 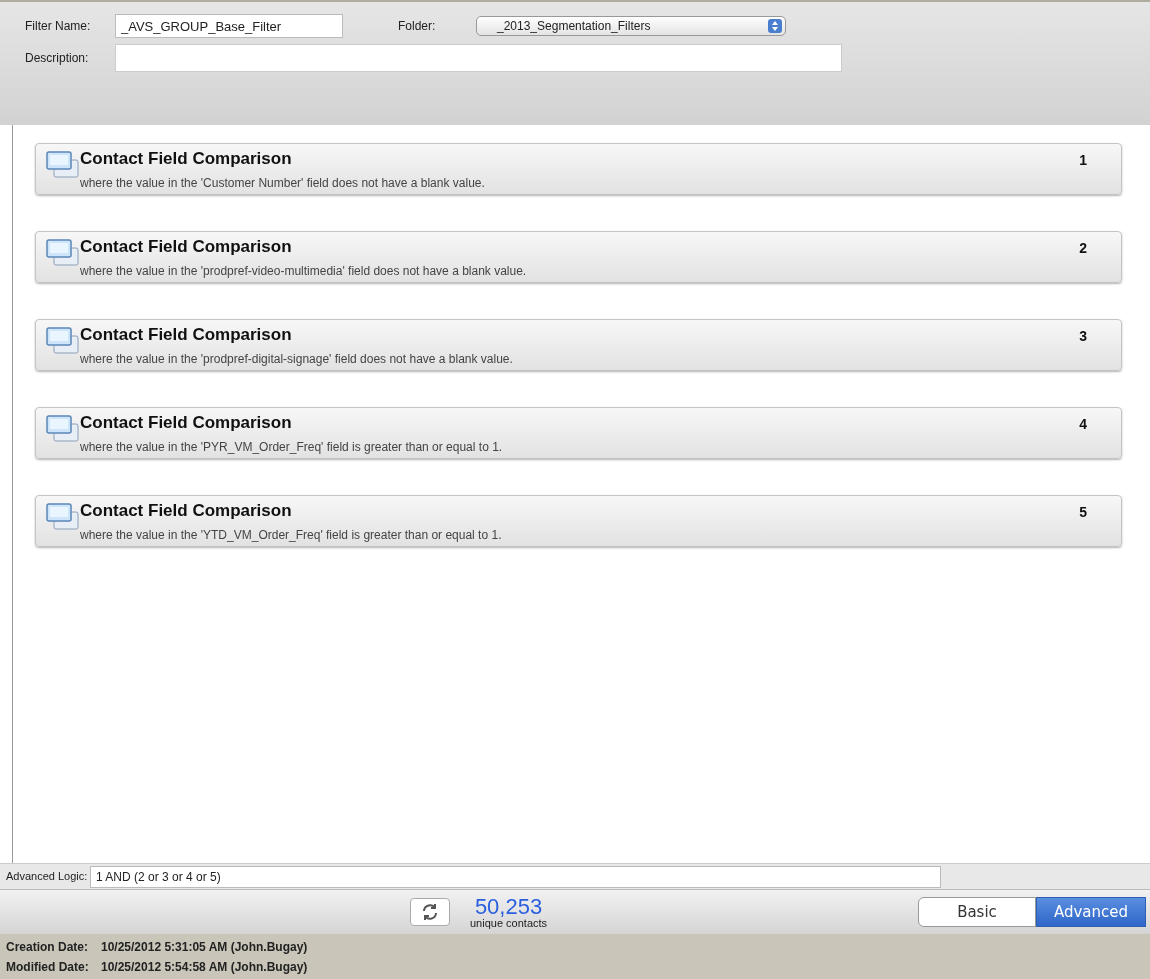 What do you see at coordinates (47, 947) in the screenshot?
I see `date-label: Creation Date:` at bounding box center [47, 947].